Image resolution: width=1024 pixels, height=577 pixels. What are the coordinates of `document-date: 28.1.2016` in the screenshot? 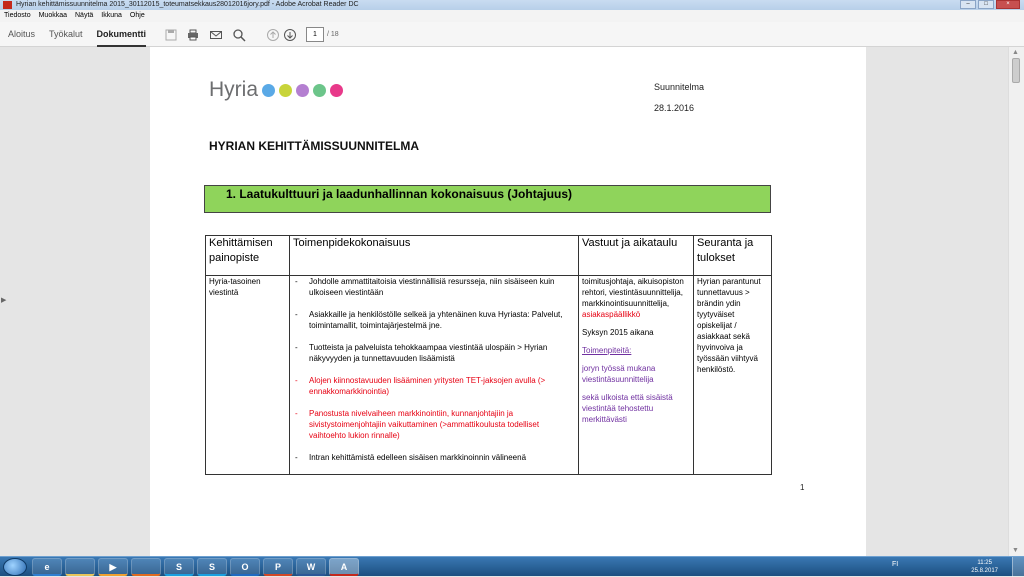 It's located at (674, 108).